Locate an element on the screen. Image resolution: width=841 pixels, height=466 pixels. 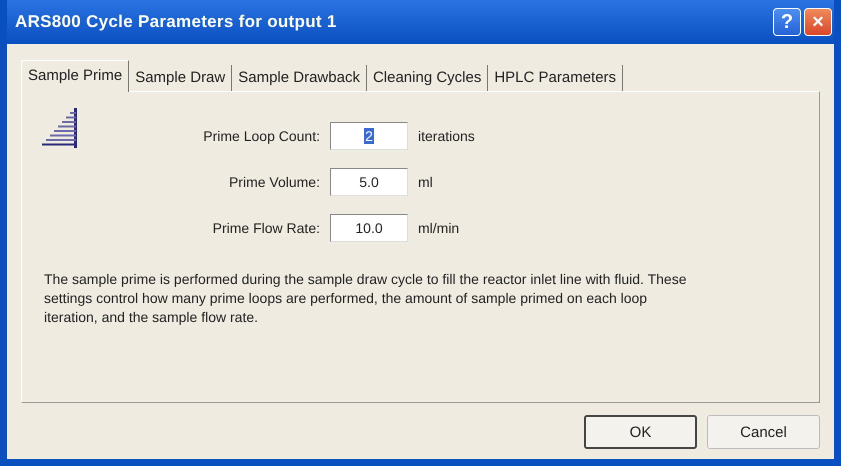
description-text: The sample prime is performed during the sample draw cycle to fill the reactor inlet line with fluid. These settings control how many prime loops are performed, the amount of sample primed on each loop iteration, and the sample flow rate. is located at coordinates (366, 298).